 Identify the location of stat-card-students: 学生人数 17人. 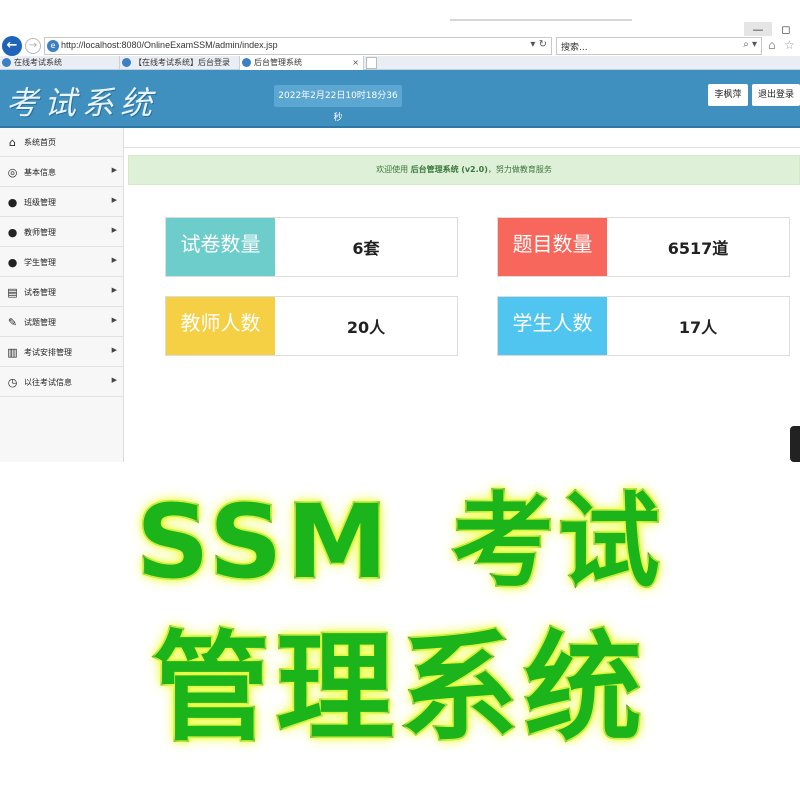
(643, 326).